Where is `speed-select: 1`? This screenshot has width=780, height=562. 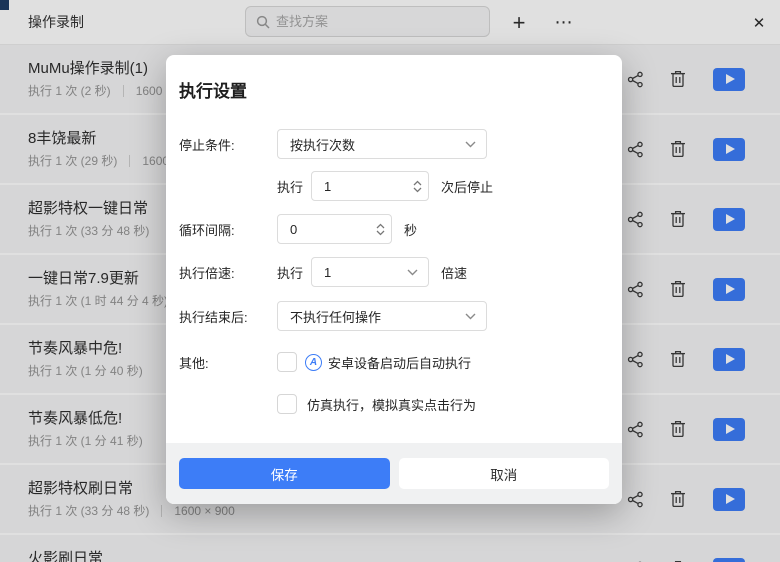
speed-select: 1 is located at coordinates (370, 272).